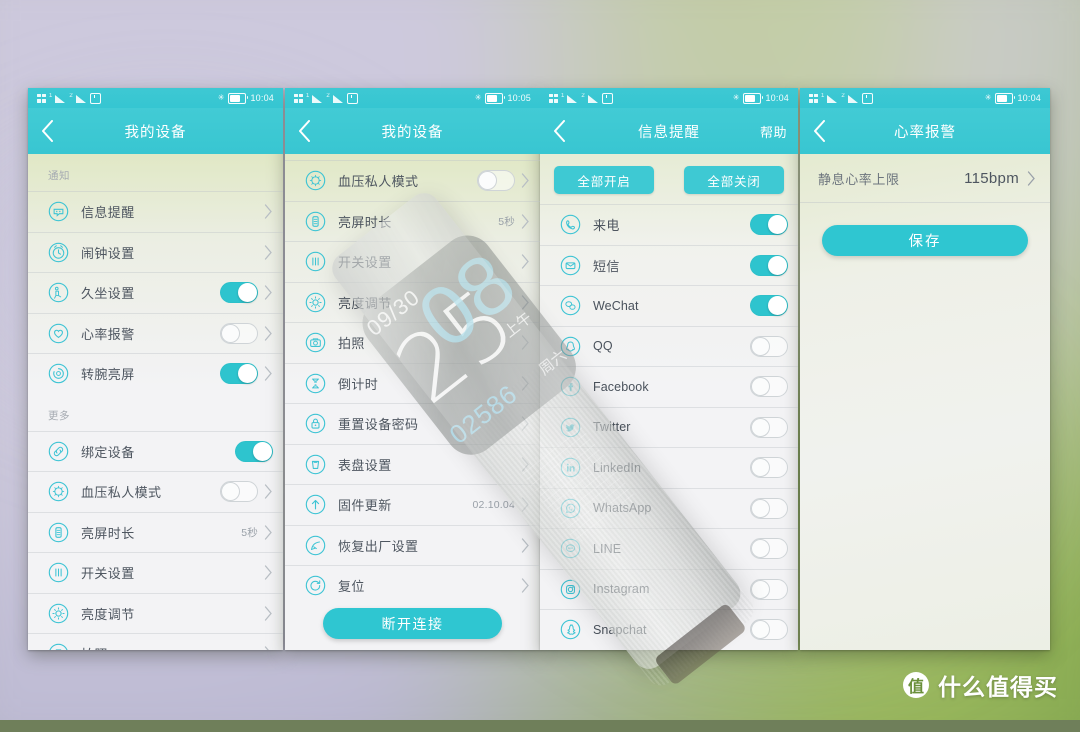  I want to click on list-item: 信息提醒, so click(155, 211).